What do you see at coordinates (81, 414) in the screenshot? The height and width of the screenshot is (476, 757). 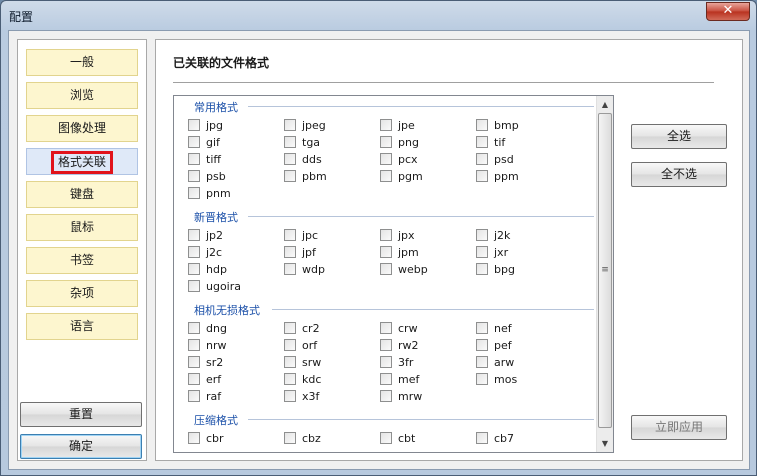 I see `reset-button: 重置` at bounding box center [81, 414].